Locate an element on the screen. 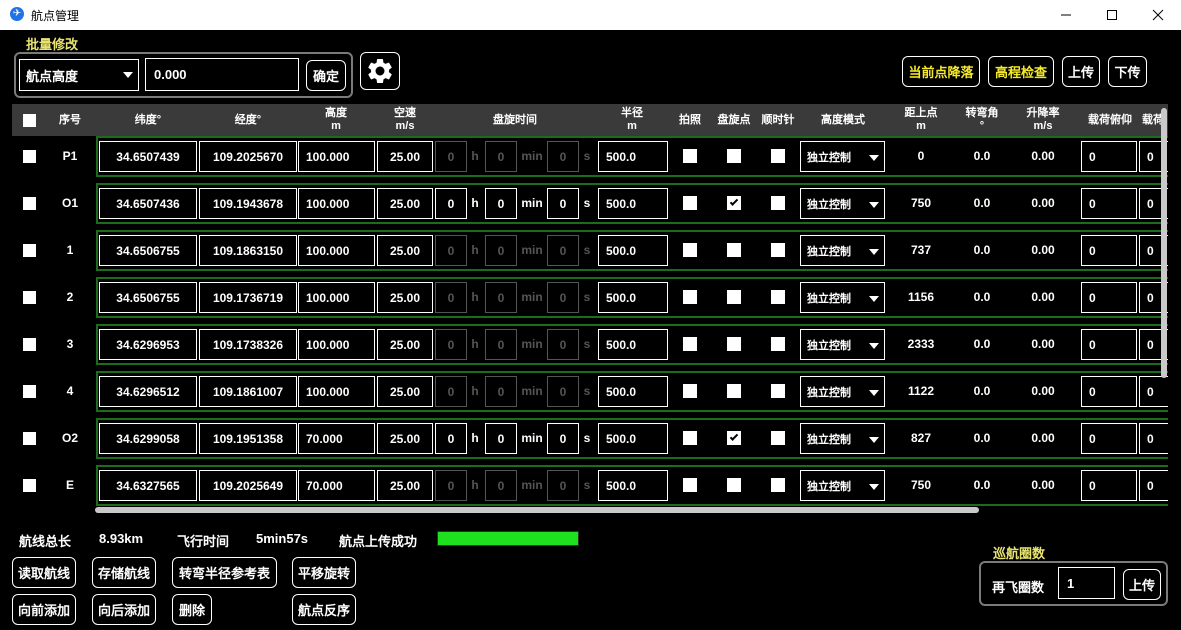 This screenshot has width=1181, height=630. longitude-input: 109.1943678 is located at coordinates (248, 203).